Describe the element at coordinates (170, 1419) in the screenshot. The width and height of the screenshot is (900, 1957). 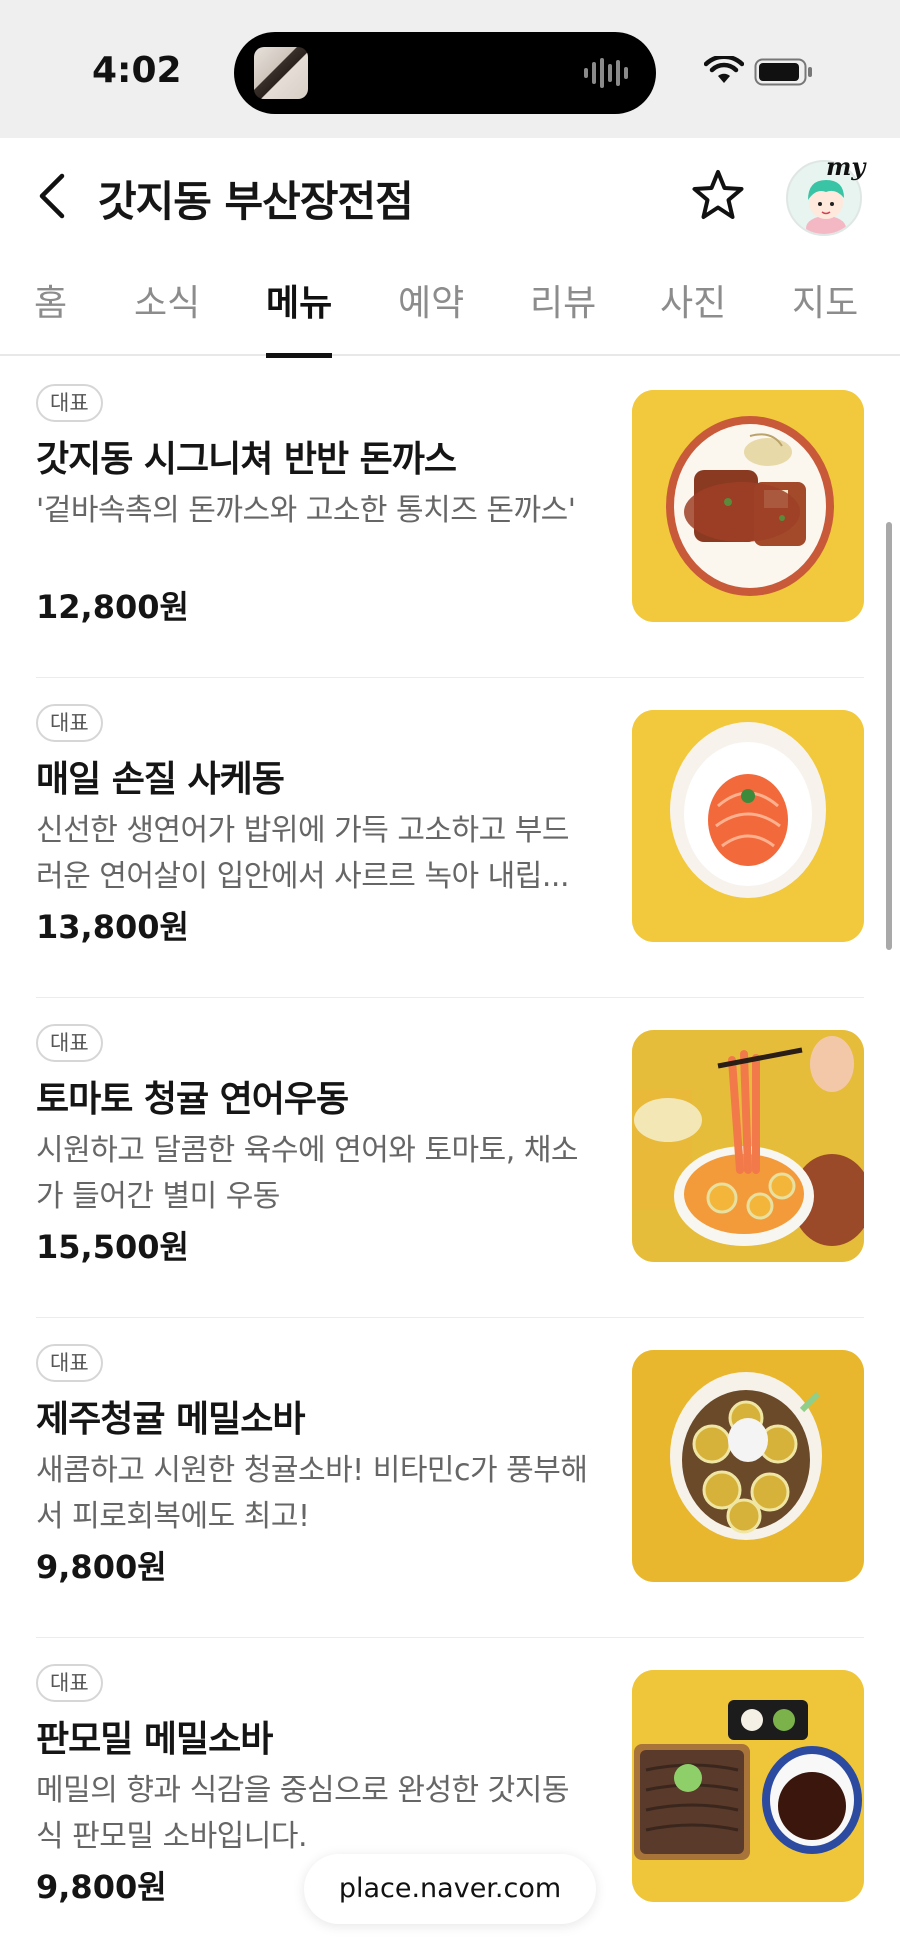
I see `menu-item-name: 제주청귤 메밀소바` at that location.